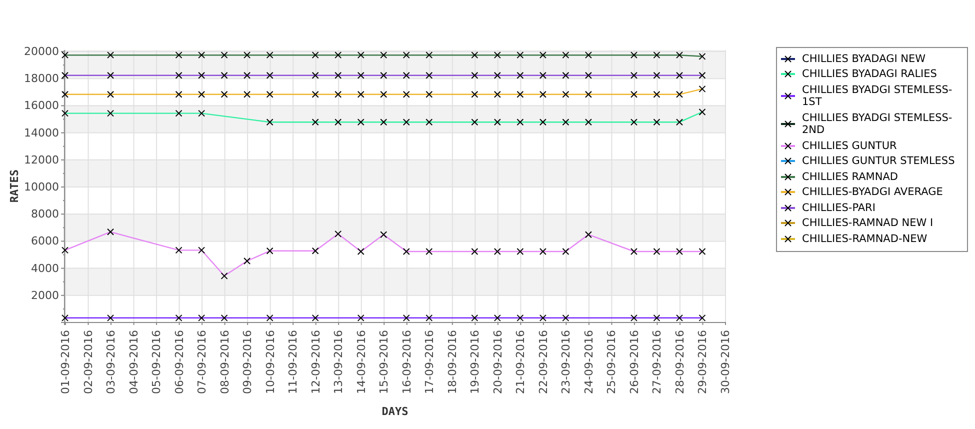 This screenshot has height=429, width=975. Describe the element at coordinates (865, 238) in the screenshot. I see `legend-label: CHILLIES-RAMNAD-NEW` at that location.